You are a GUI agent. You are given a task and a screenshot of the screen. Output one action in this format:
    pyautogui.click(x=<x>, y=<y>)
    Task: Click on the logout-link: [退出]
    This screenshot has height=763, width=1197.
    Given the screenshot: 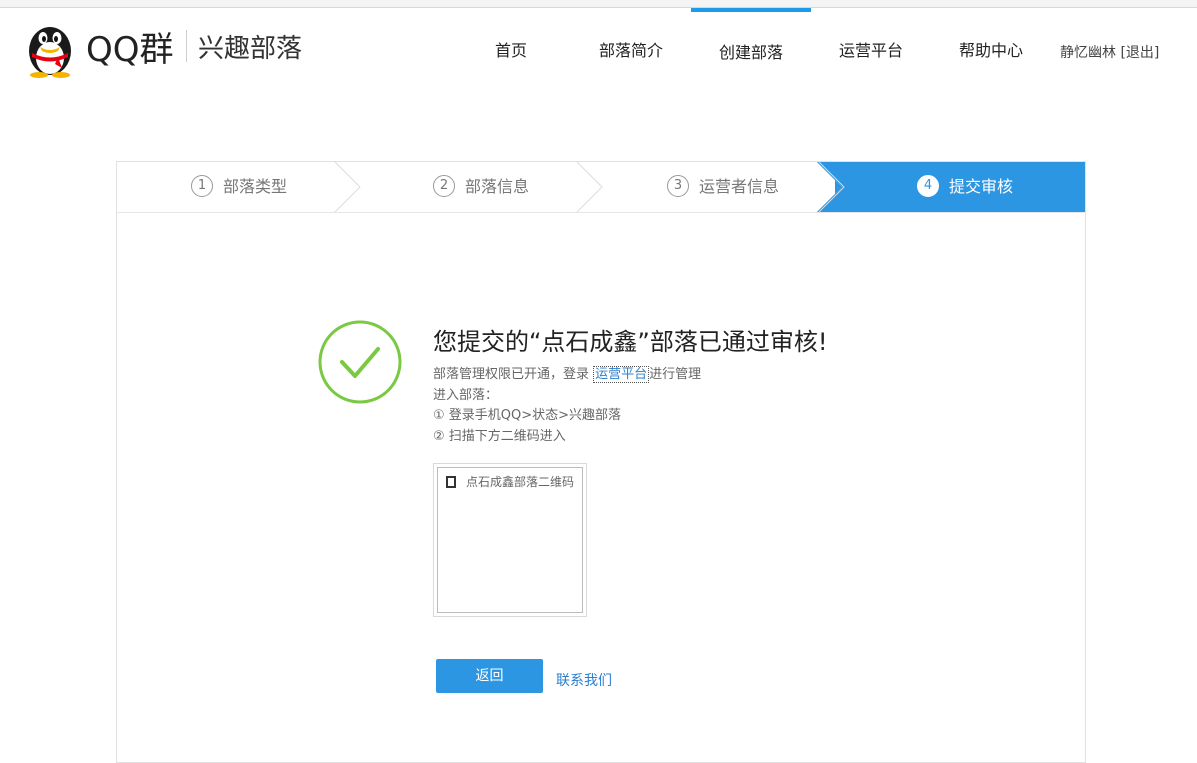 What is the action you would take?
    pyautogui.click(x=1139, y=53)
    